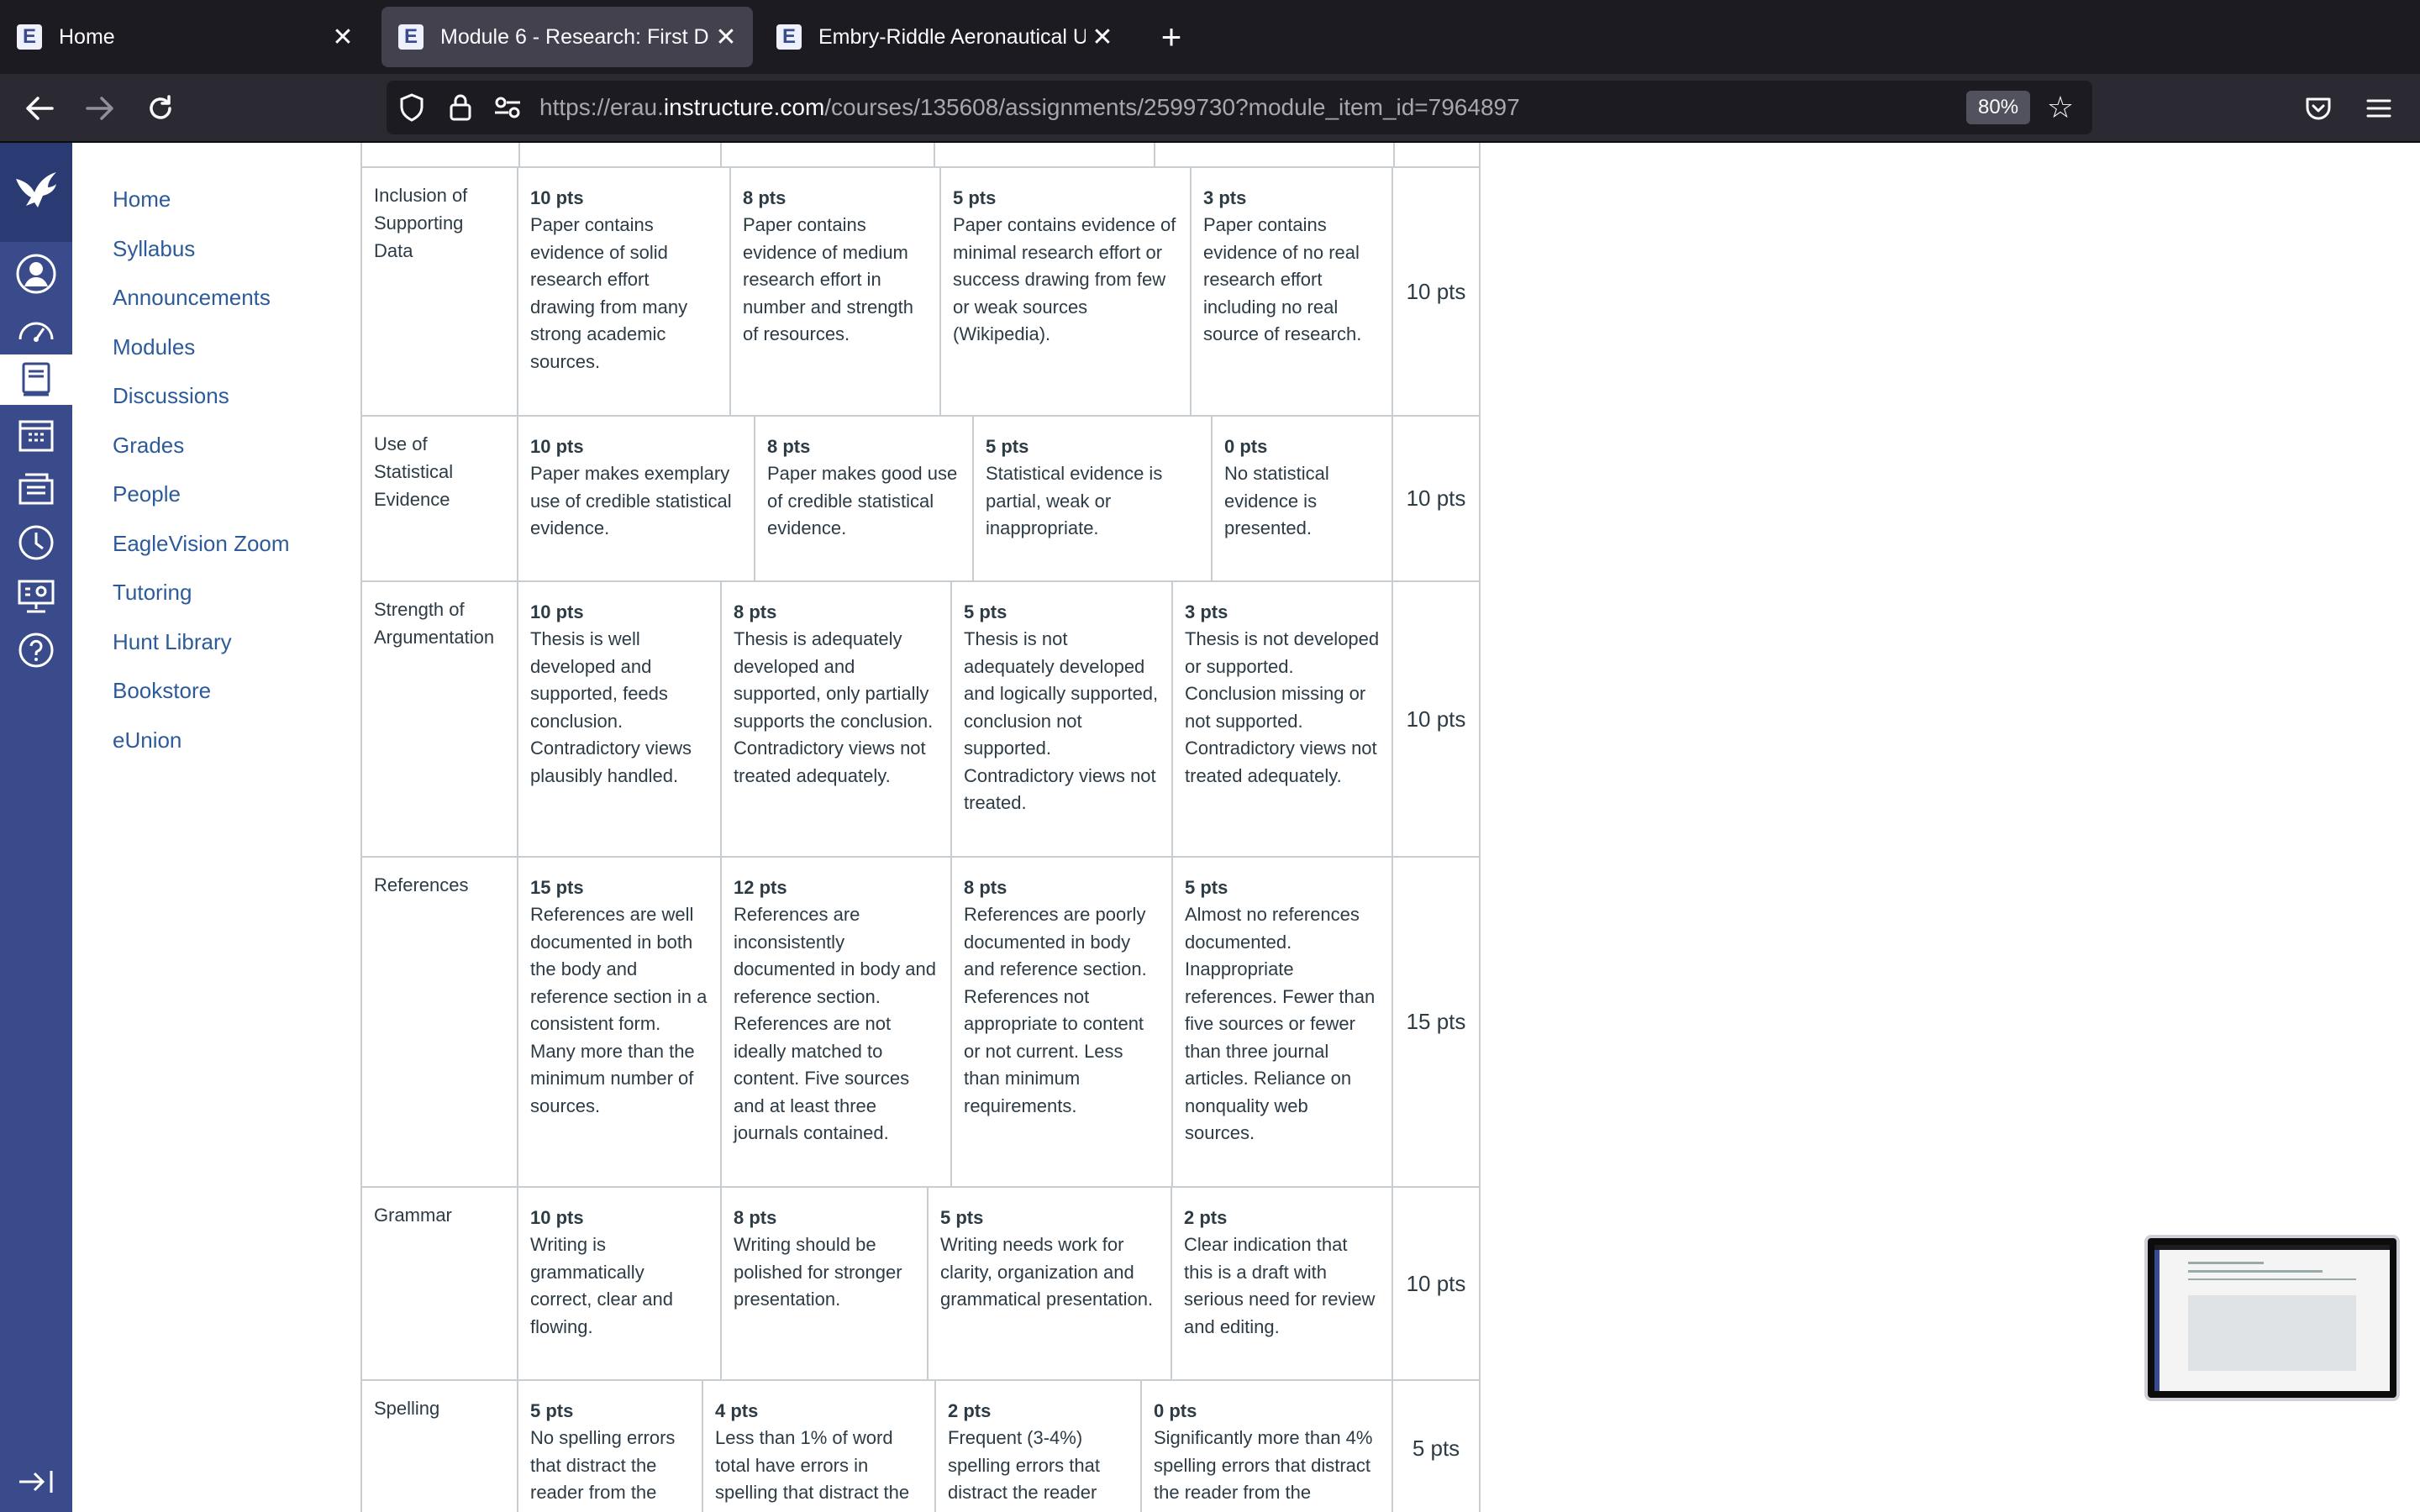  I want to click on menu-icon, so click(2379, 108).